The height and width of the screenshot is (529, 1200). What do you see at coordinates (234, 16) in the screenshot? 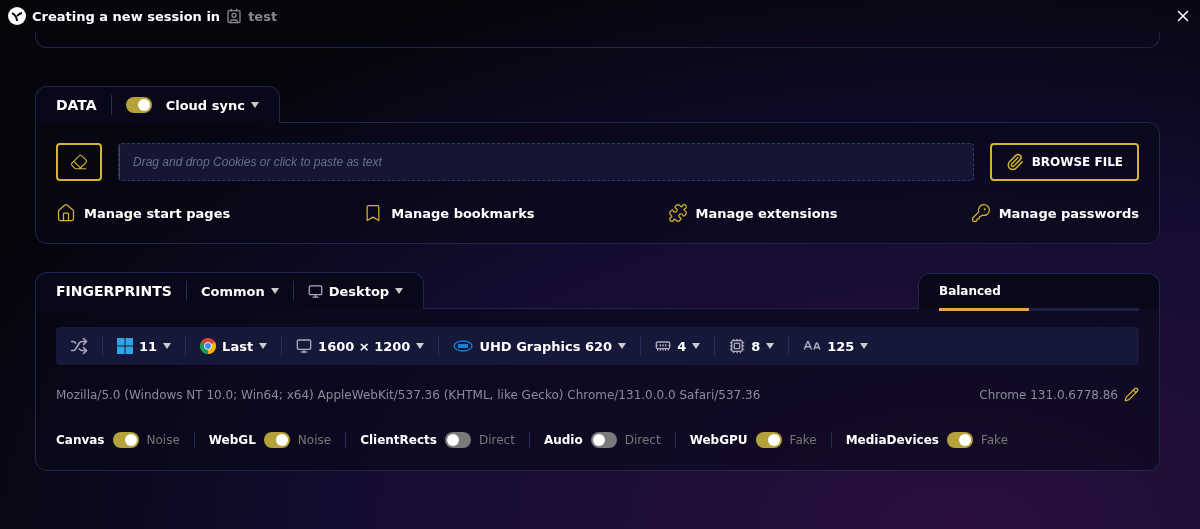
I see `profile-folder-icon` at bounding box center [234, 16].